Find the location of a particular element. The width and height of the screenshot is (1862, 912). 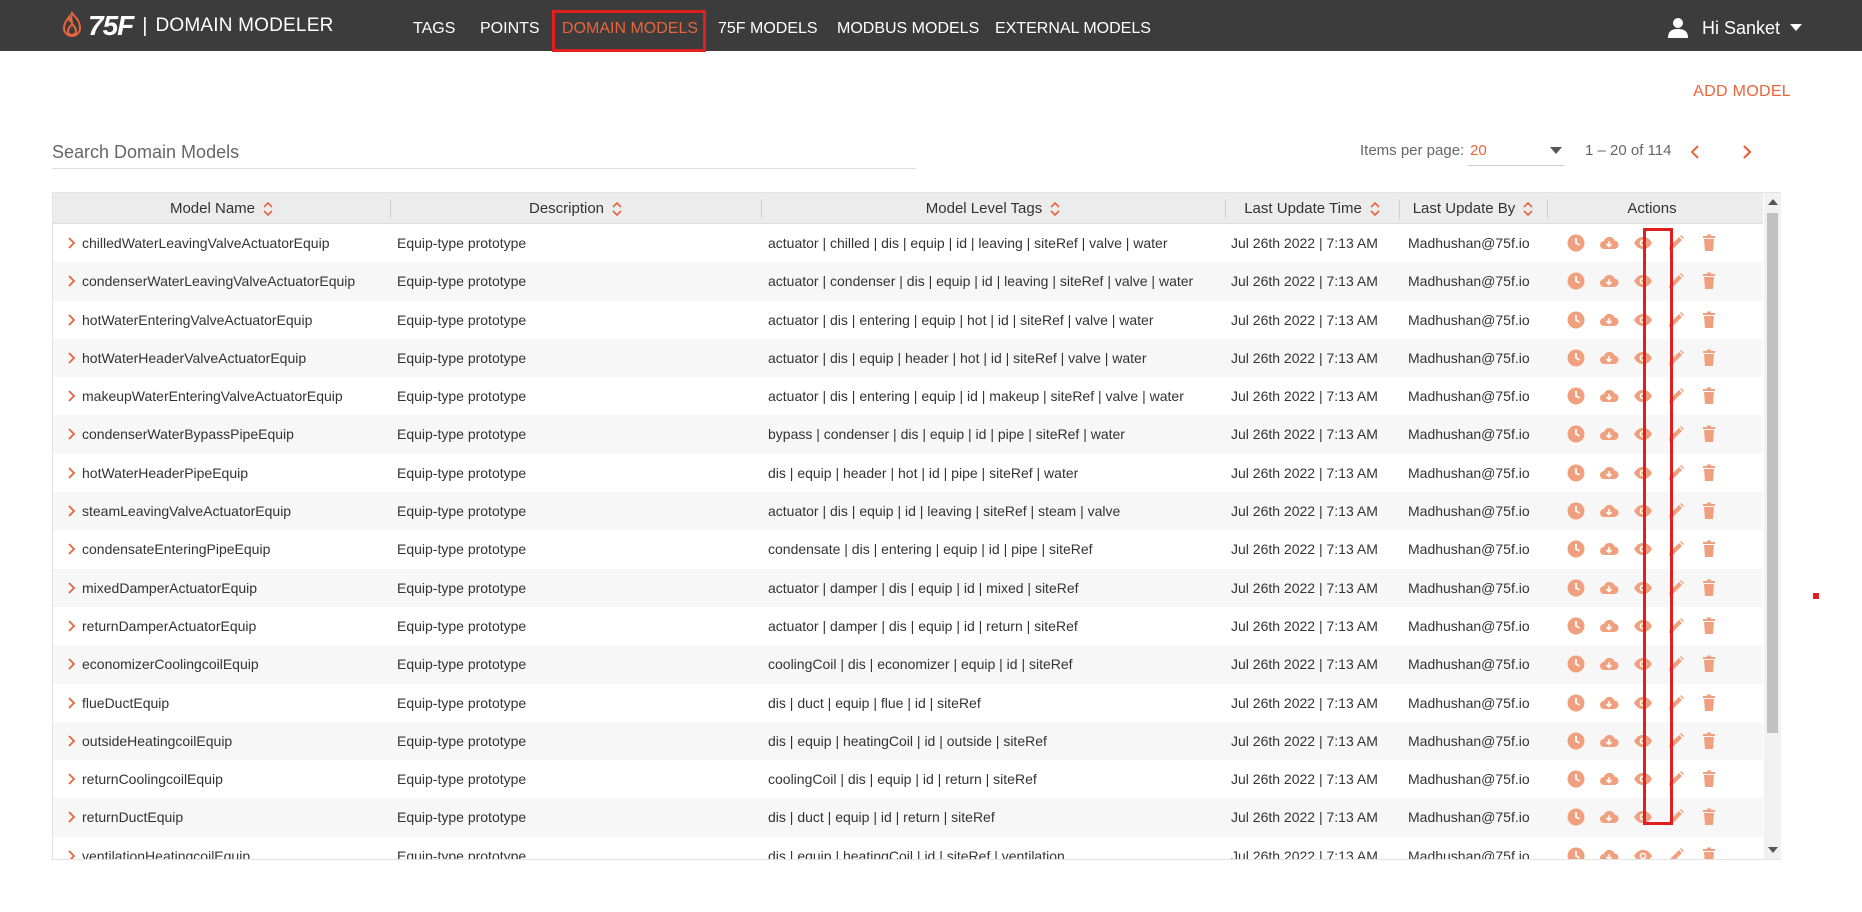

user-menu: Hi Sanket is located at coordinates (1734, 28).